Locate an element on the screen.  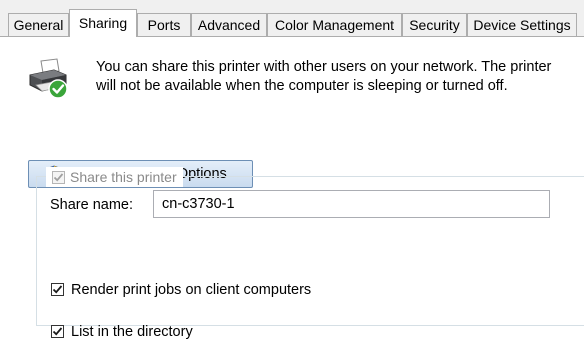
share-printer-checkbox-box is located at coordinates (58, 177).